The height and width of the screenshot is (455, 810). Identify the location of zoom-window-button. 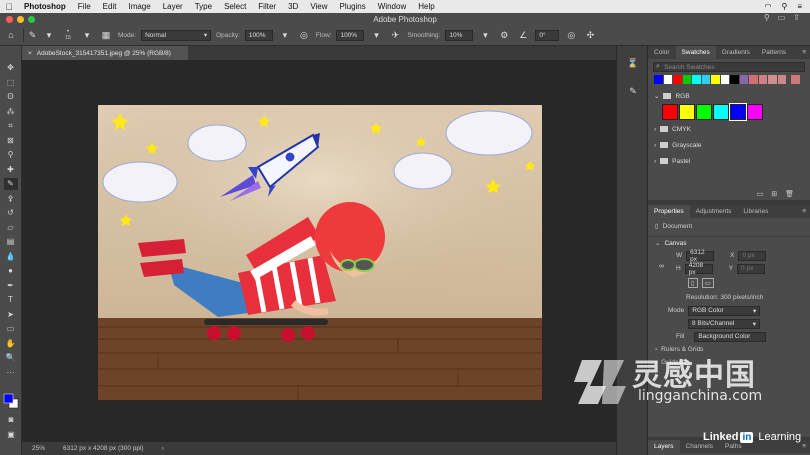
(31, 19).